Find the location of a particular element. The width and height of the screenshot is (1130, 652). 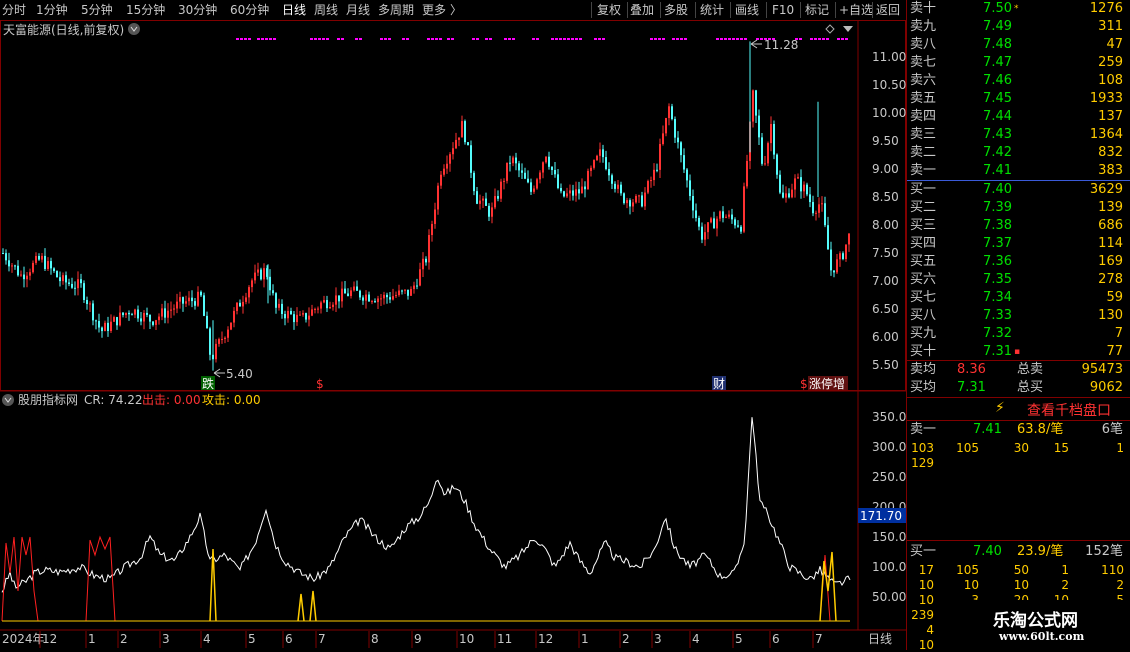

bid-level-1: 买一 7.40 3629 is located at coordinates (1018, 190).